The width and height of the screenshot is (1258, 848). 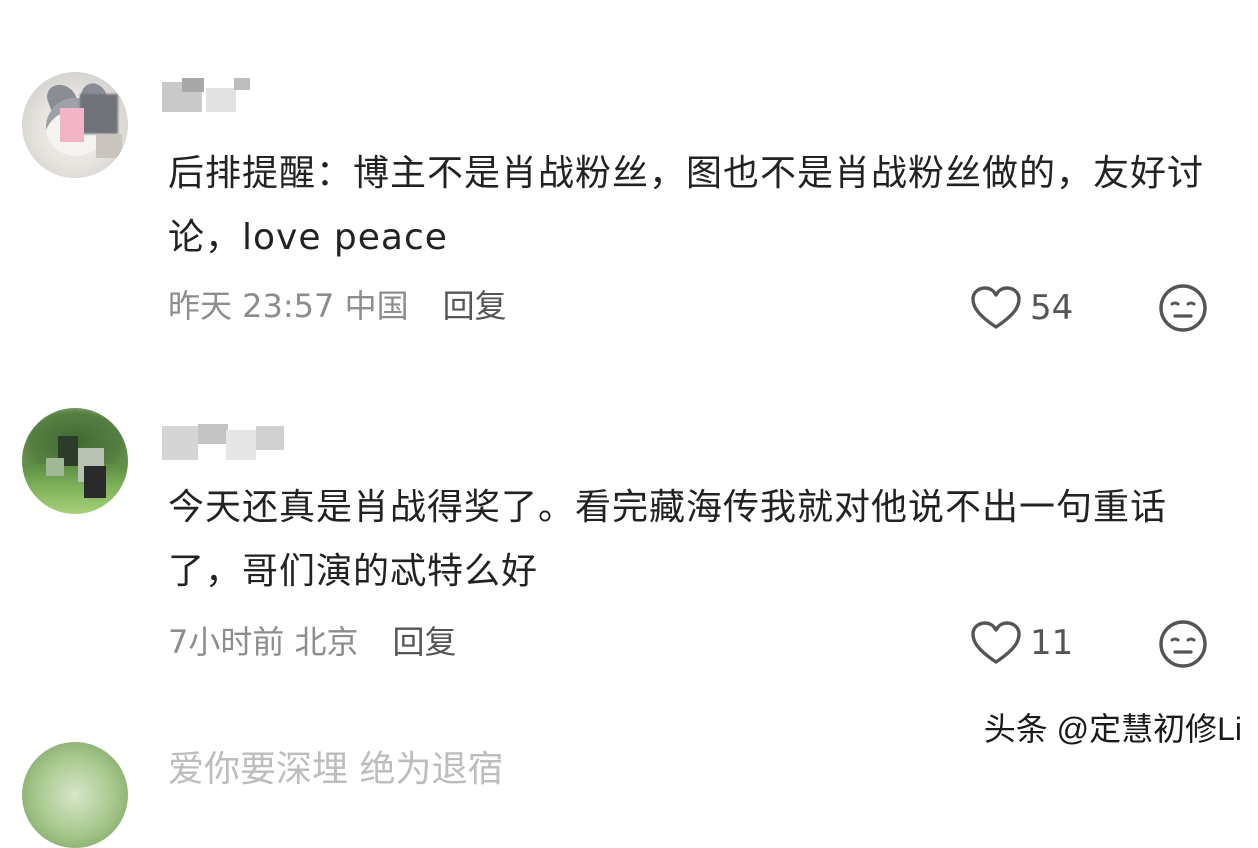 What do you see at coordinates (1021, 308) in the screenshot?
I see `like-button: 54` at bounding box center [1021, 308].